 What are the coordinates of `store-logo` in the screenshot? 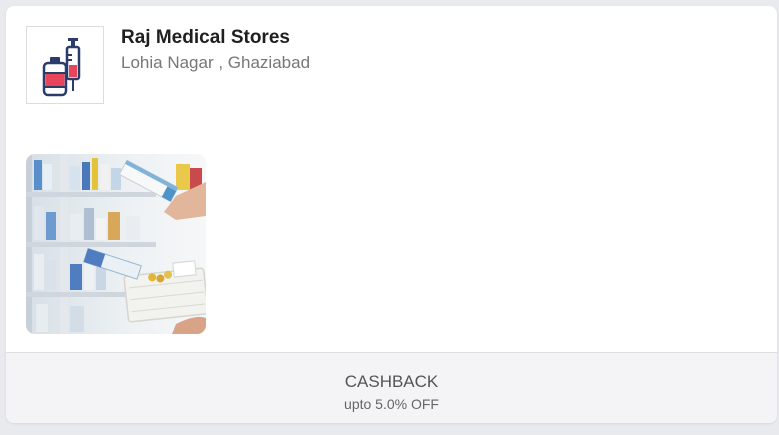 It's located at (65, 65).